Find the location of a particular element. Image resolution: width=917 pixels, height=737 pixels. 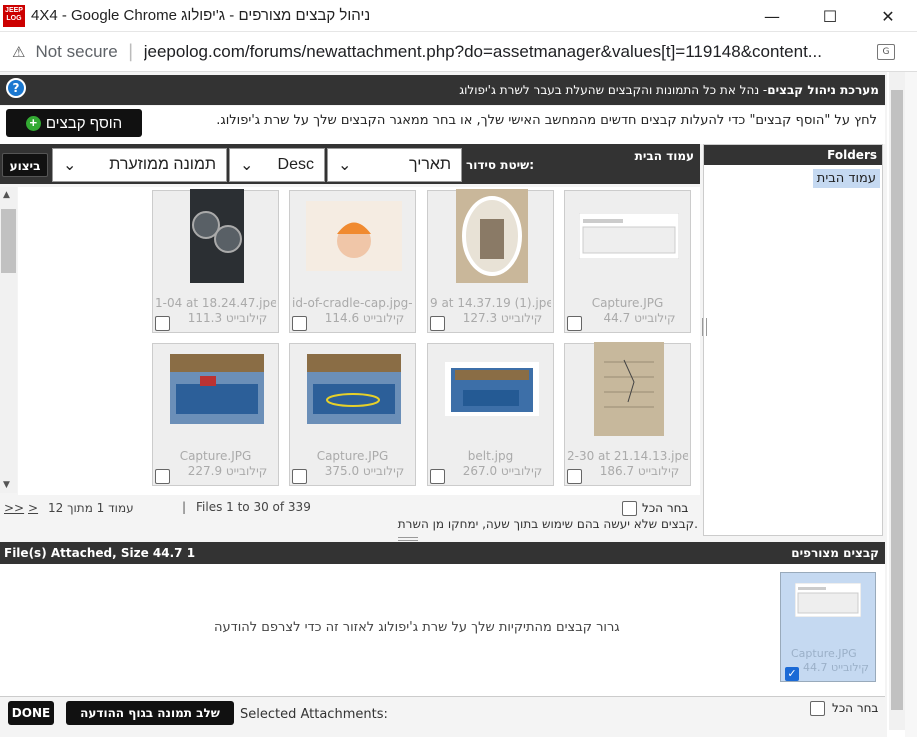

sort-by-select: ⌄ תאריך is located at coordinates (394, 165).